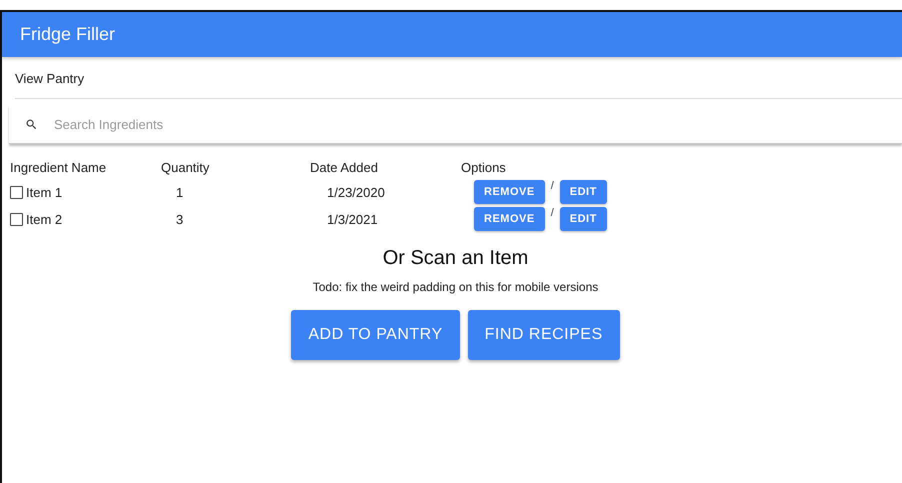 The image size is (902, 483). What do you see at coordinates (44, 219) in the screenshot?
I see `ingredient-name: Item 2` at bounding box center [44, 219].